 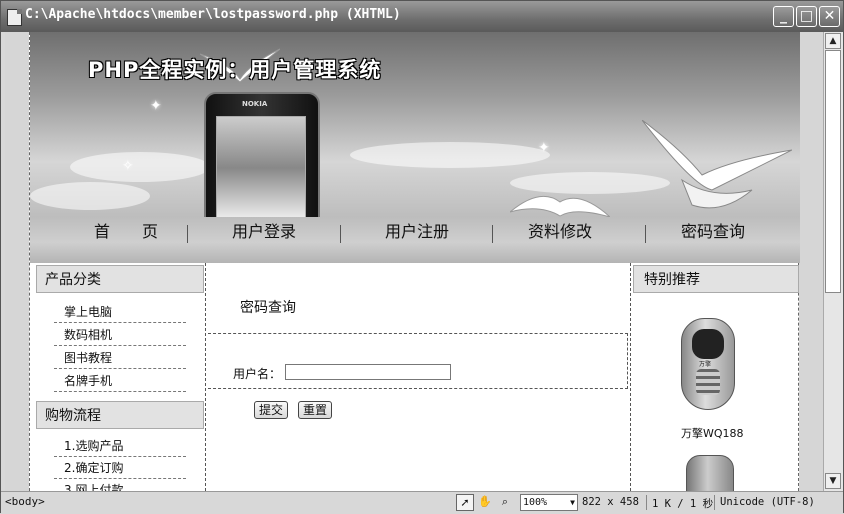 I want to click on scroll-up-button: ▲, so click(x=833, y=41).